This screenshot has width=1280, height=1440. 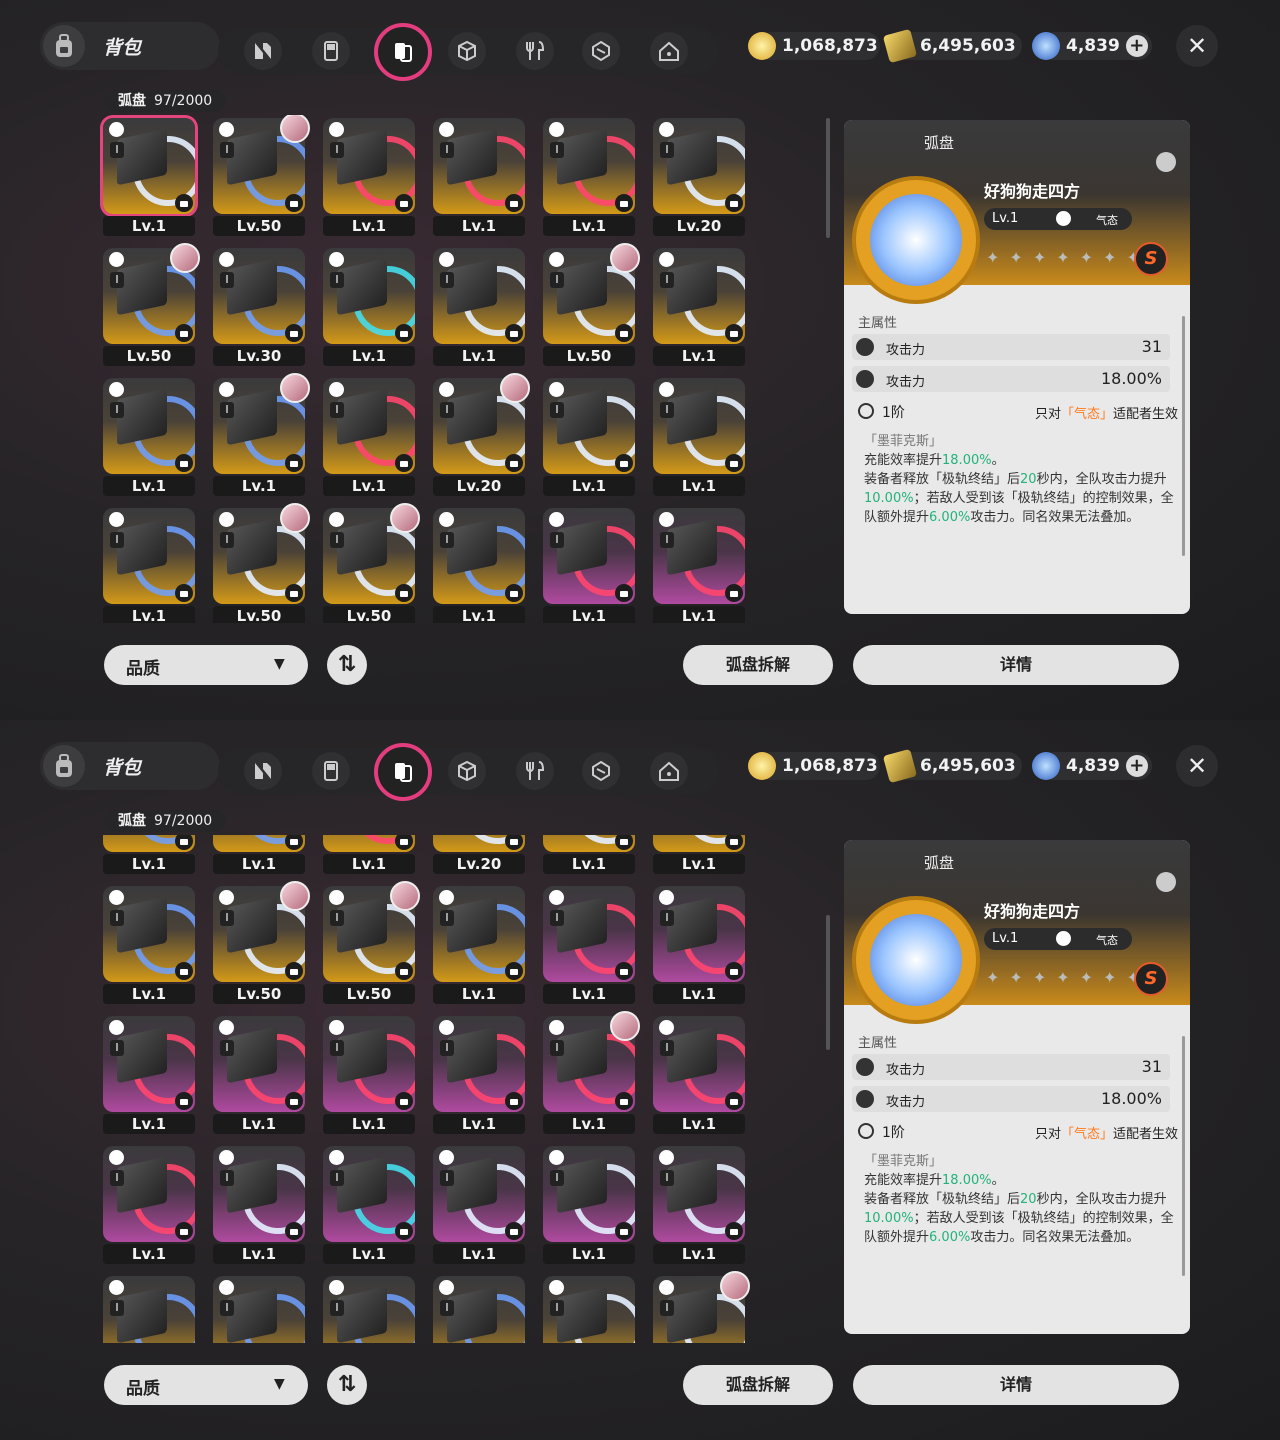 What do you see at coordinates (405, 518) in the screenshot?
I see `equipped-agent-avatar` at bounding box center [405, 518].